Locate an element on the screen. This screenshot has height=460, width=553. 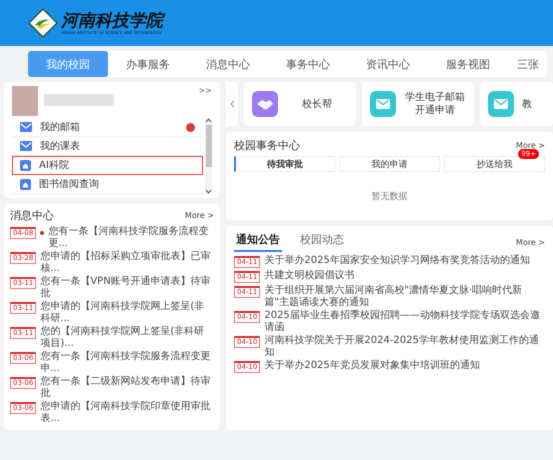
scrollbar is located at coordinates (208, 156).